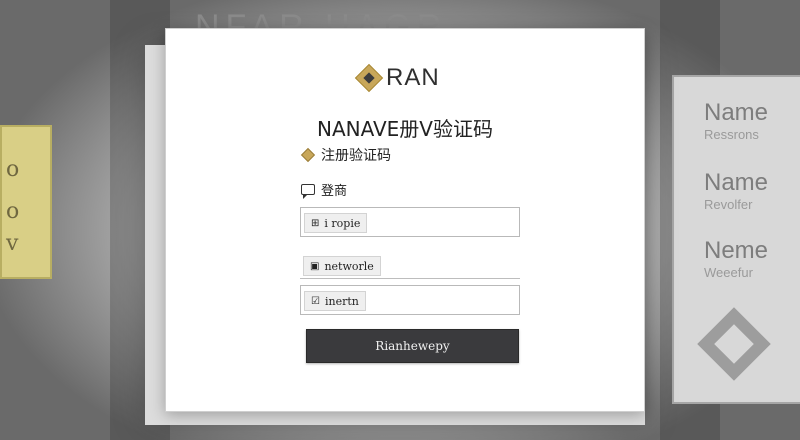 Image resolution: width=800 pixels, height=440 pixels. I want to click on square-icon: ▣, so click(315, 266).